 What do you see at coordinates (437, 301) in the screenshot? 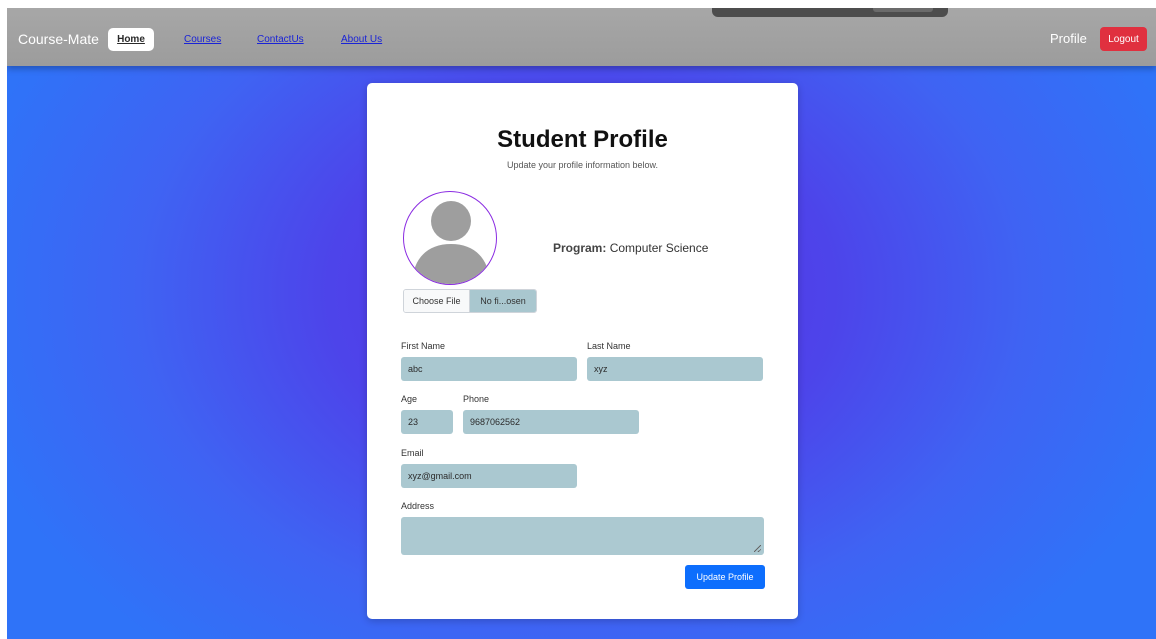
I see `choose-file-button: Choose File` at bounding box center [437, 301].